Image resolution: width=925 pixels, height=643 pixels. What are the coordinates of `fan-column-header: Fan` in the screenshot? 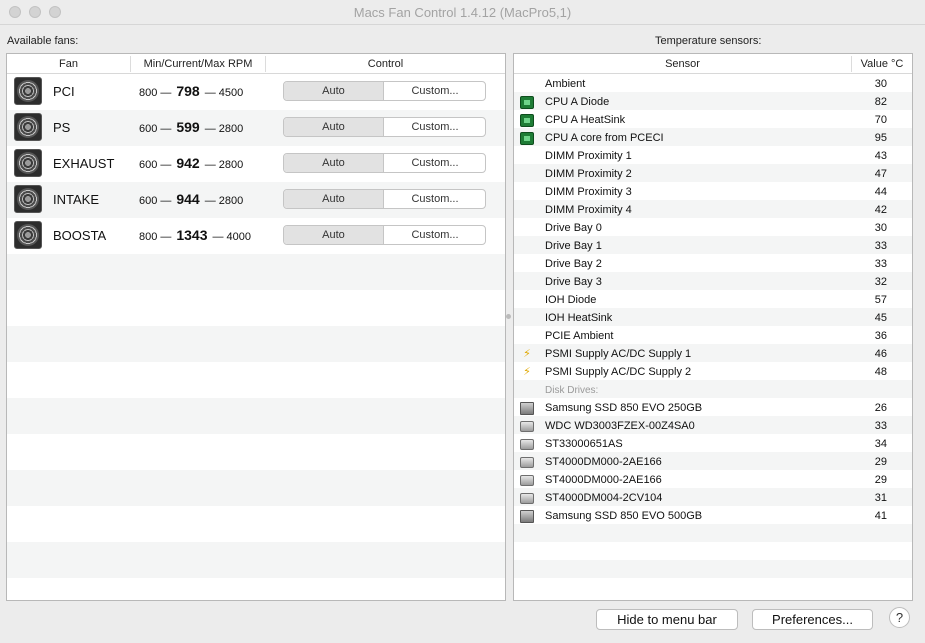 It's located at (68, 64).